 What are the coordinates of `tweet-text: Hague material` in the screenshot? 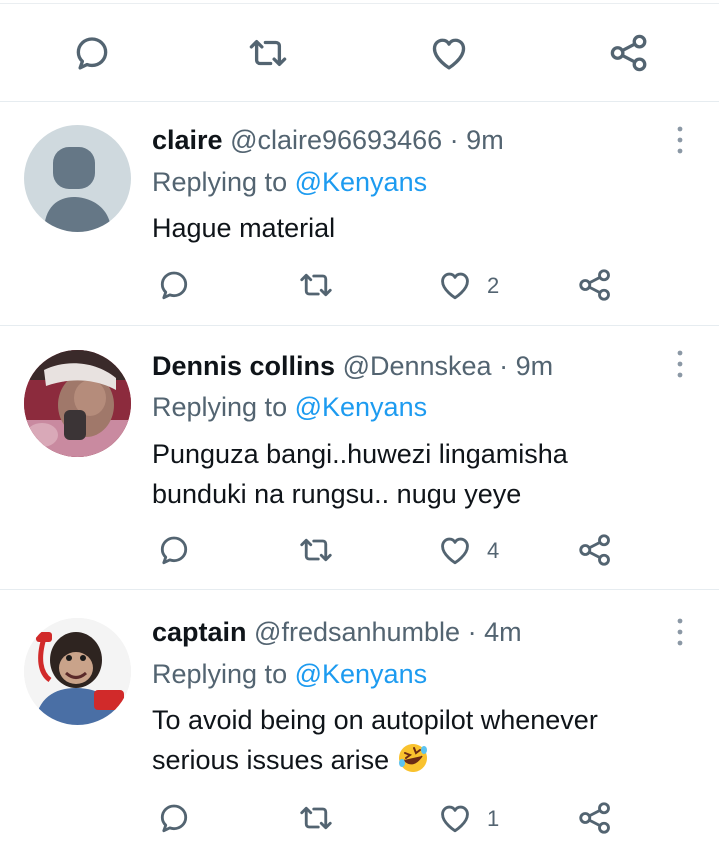 It's located at (422, 228).